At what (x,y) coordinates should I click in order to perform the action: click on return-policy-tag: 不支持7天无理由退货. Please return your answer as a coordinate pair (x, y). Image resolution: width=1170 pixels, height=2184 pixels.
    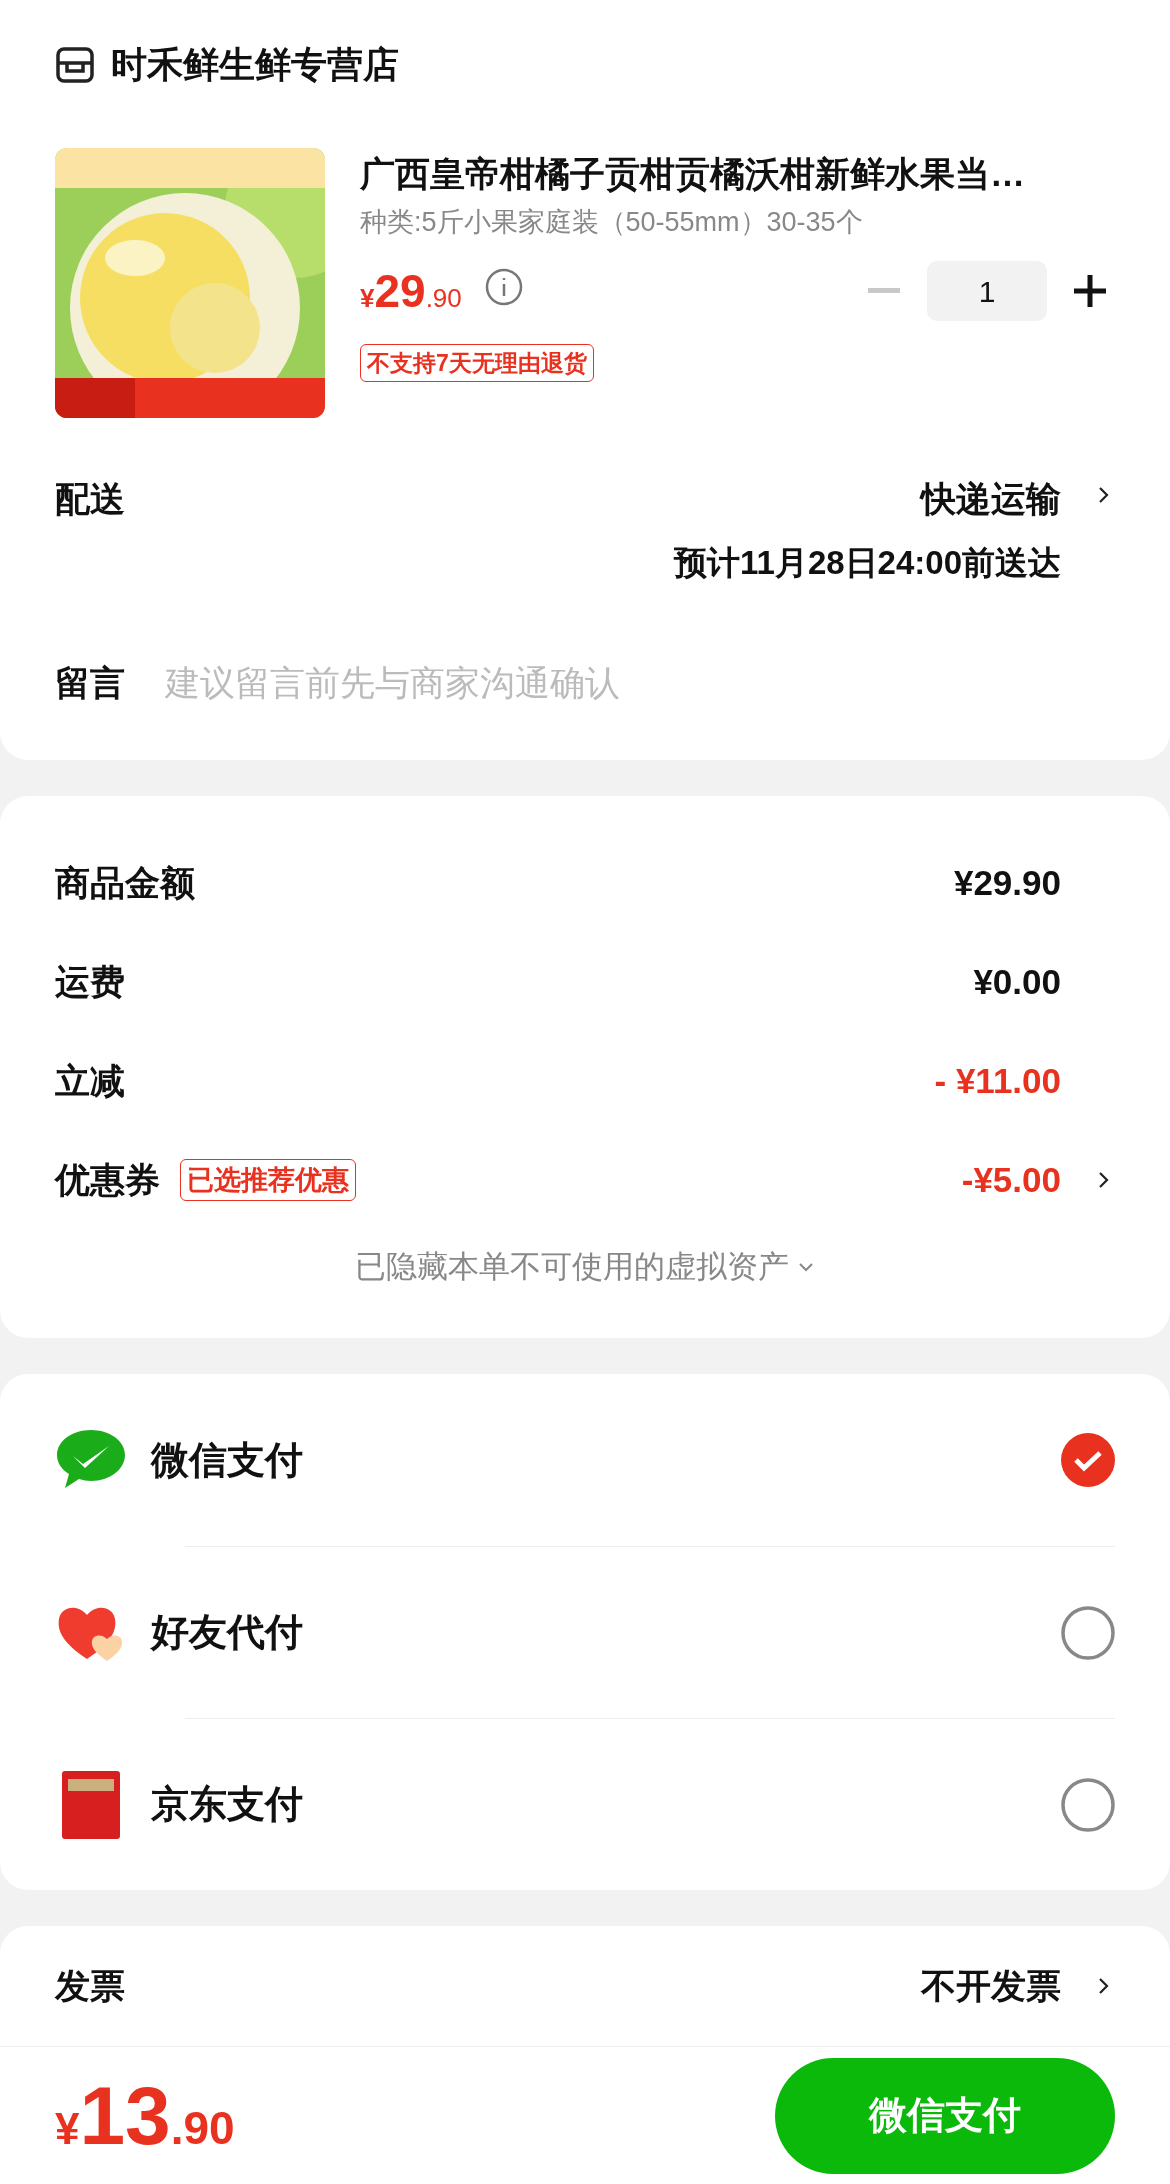
    Looking at the image, I should click on (477, 362).